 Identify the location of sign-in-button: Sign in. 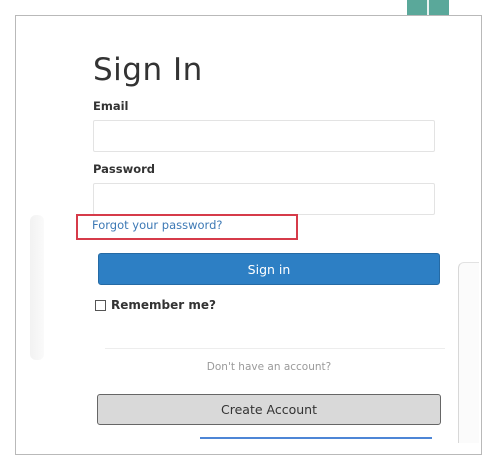
(269, 269).